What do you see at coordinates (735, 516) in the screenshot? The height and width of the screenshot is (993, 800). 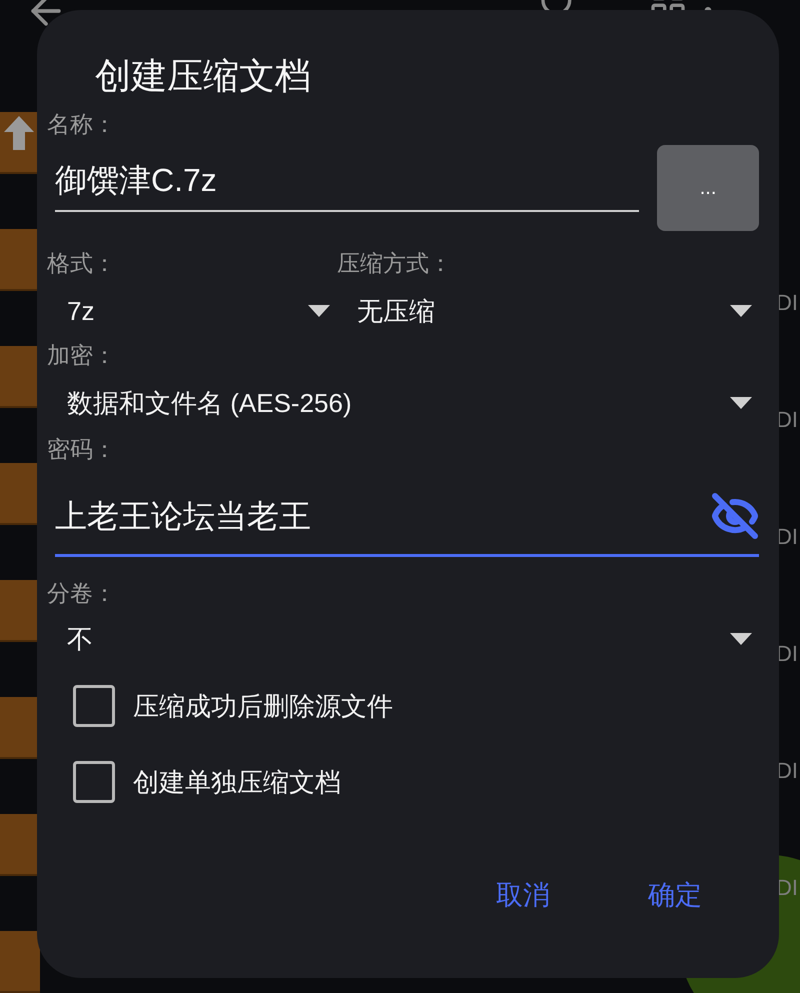 I see `eye-off-icon` at bounding box center [735, 516].